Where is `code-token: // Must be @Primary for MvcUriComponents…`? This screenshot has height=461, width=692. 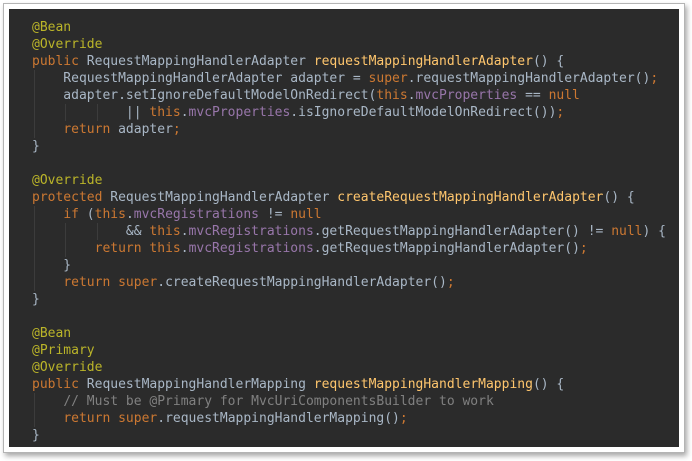 code-token: // Must be @Primary for MvcUriComponents… is located at coordinates (278, 401).